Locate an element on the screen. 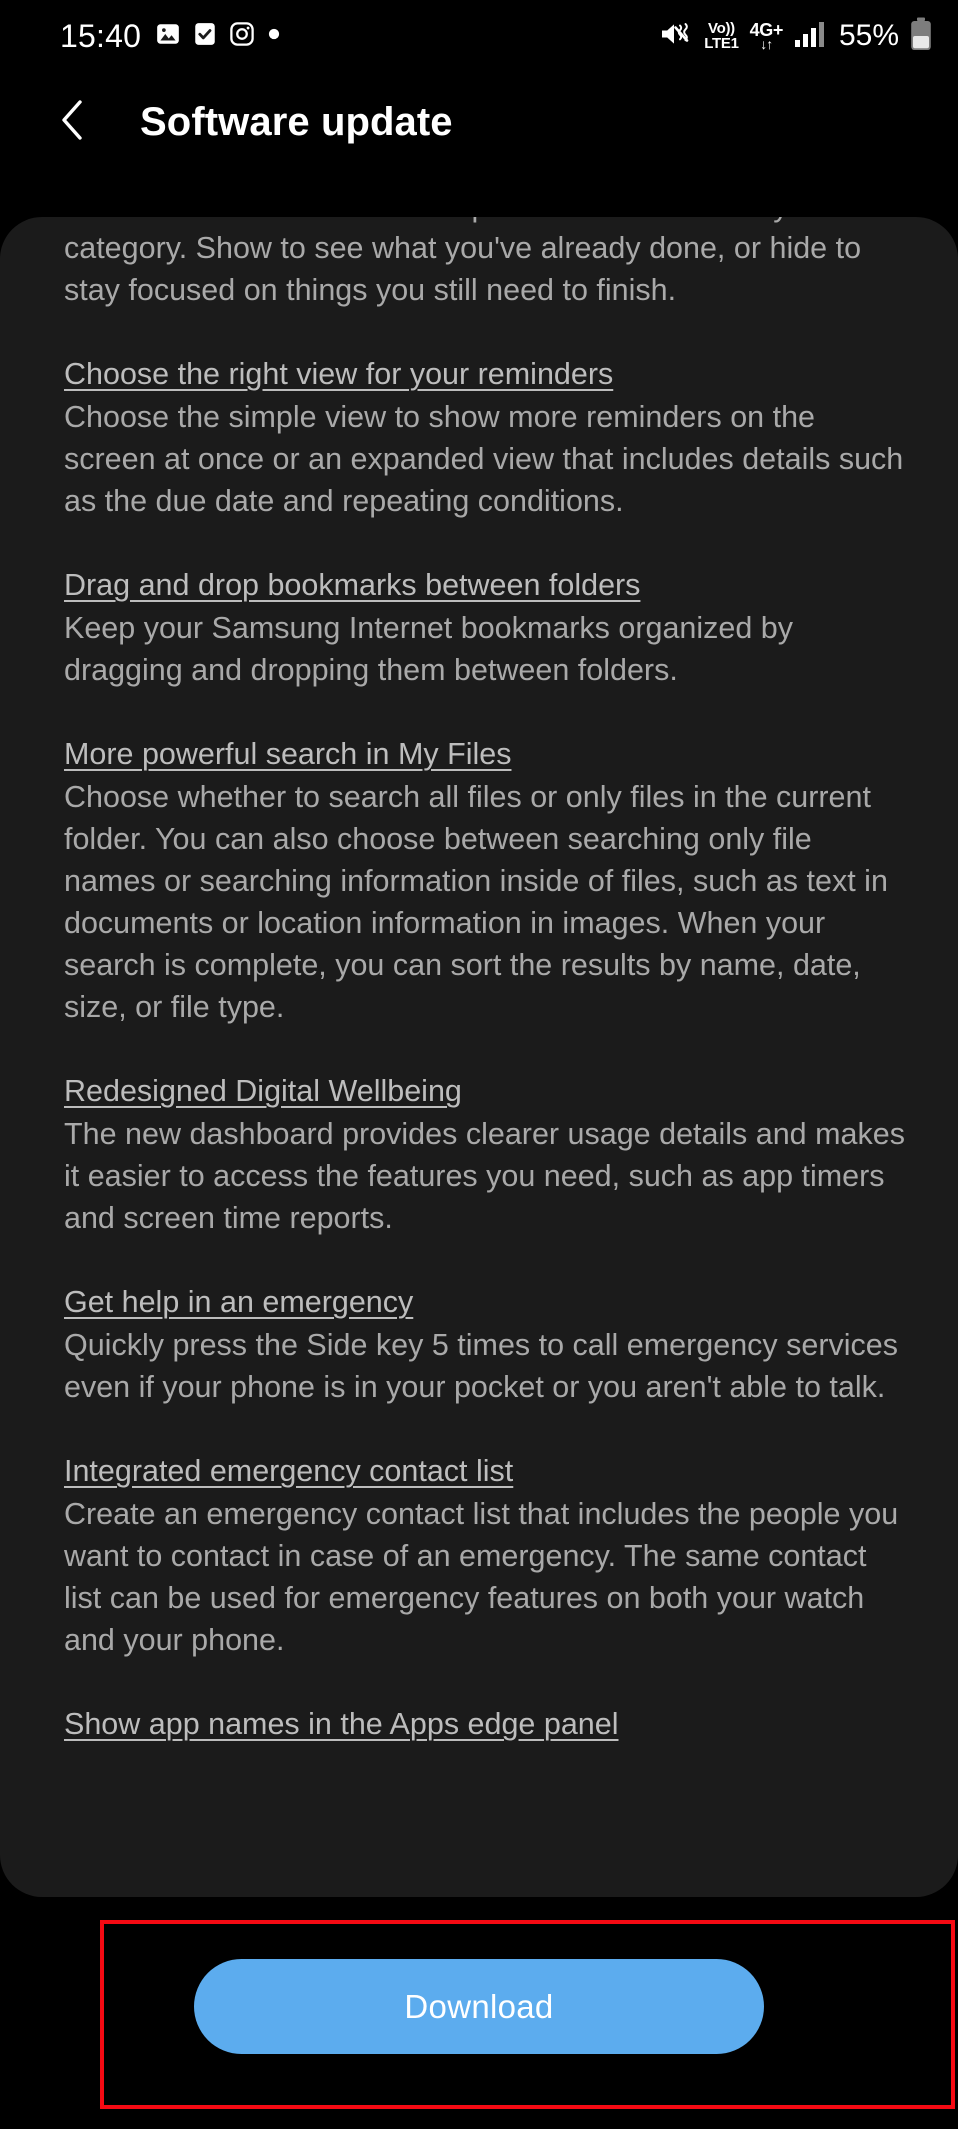 The width and height of the screenshot is (958, 2129). back-button is located at coordinates (74, 122).